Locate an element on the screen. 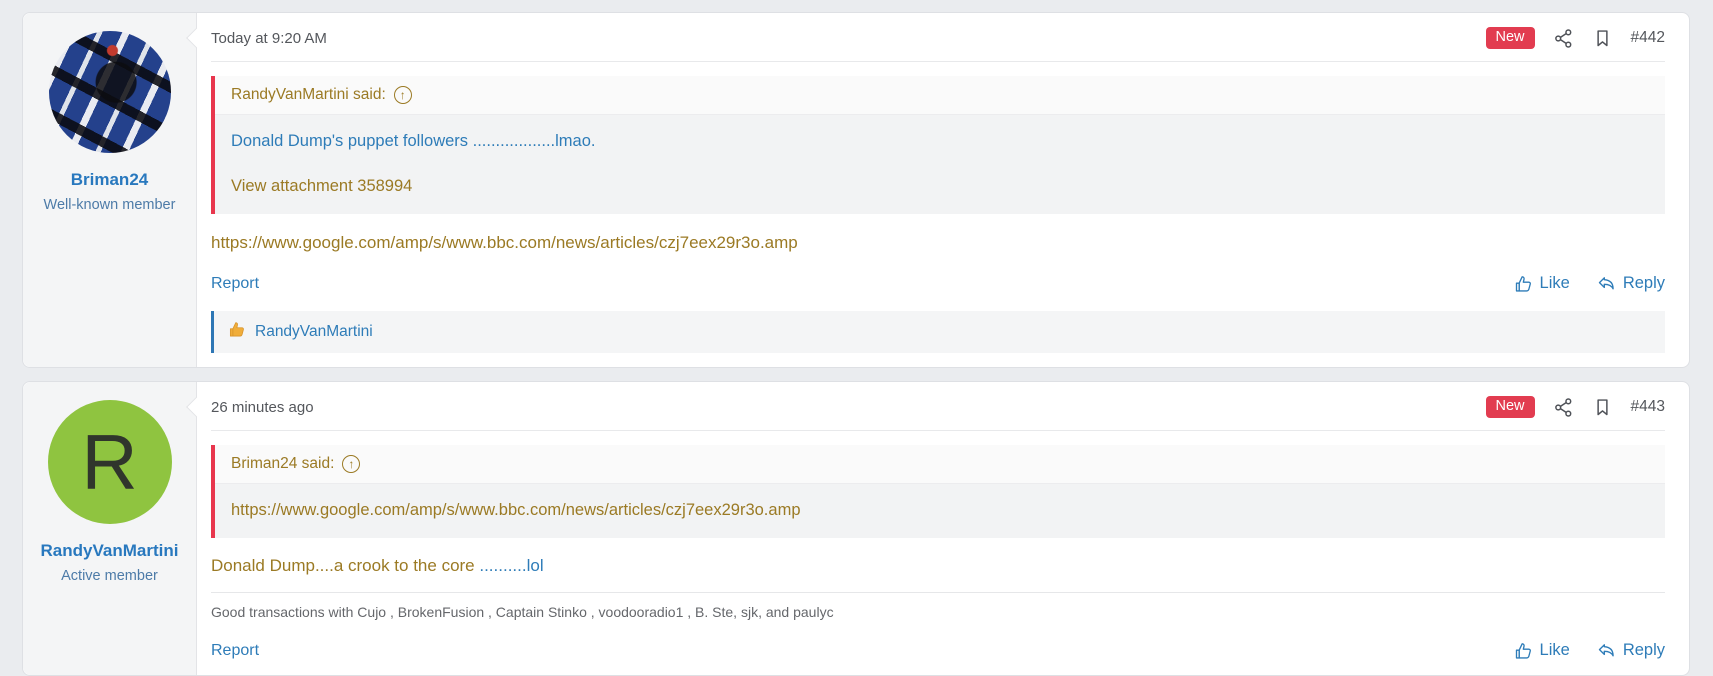 This screenshot has height=676, width=1713. post-text-blue: ..........lol is located at coordinates (511, 565).